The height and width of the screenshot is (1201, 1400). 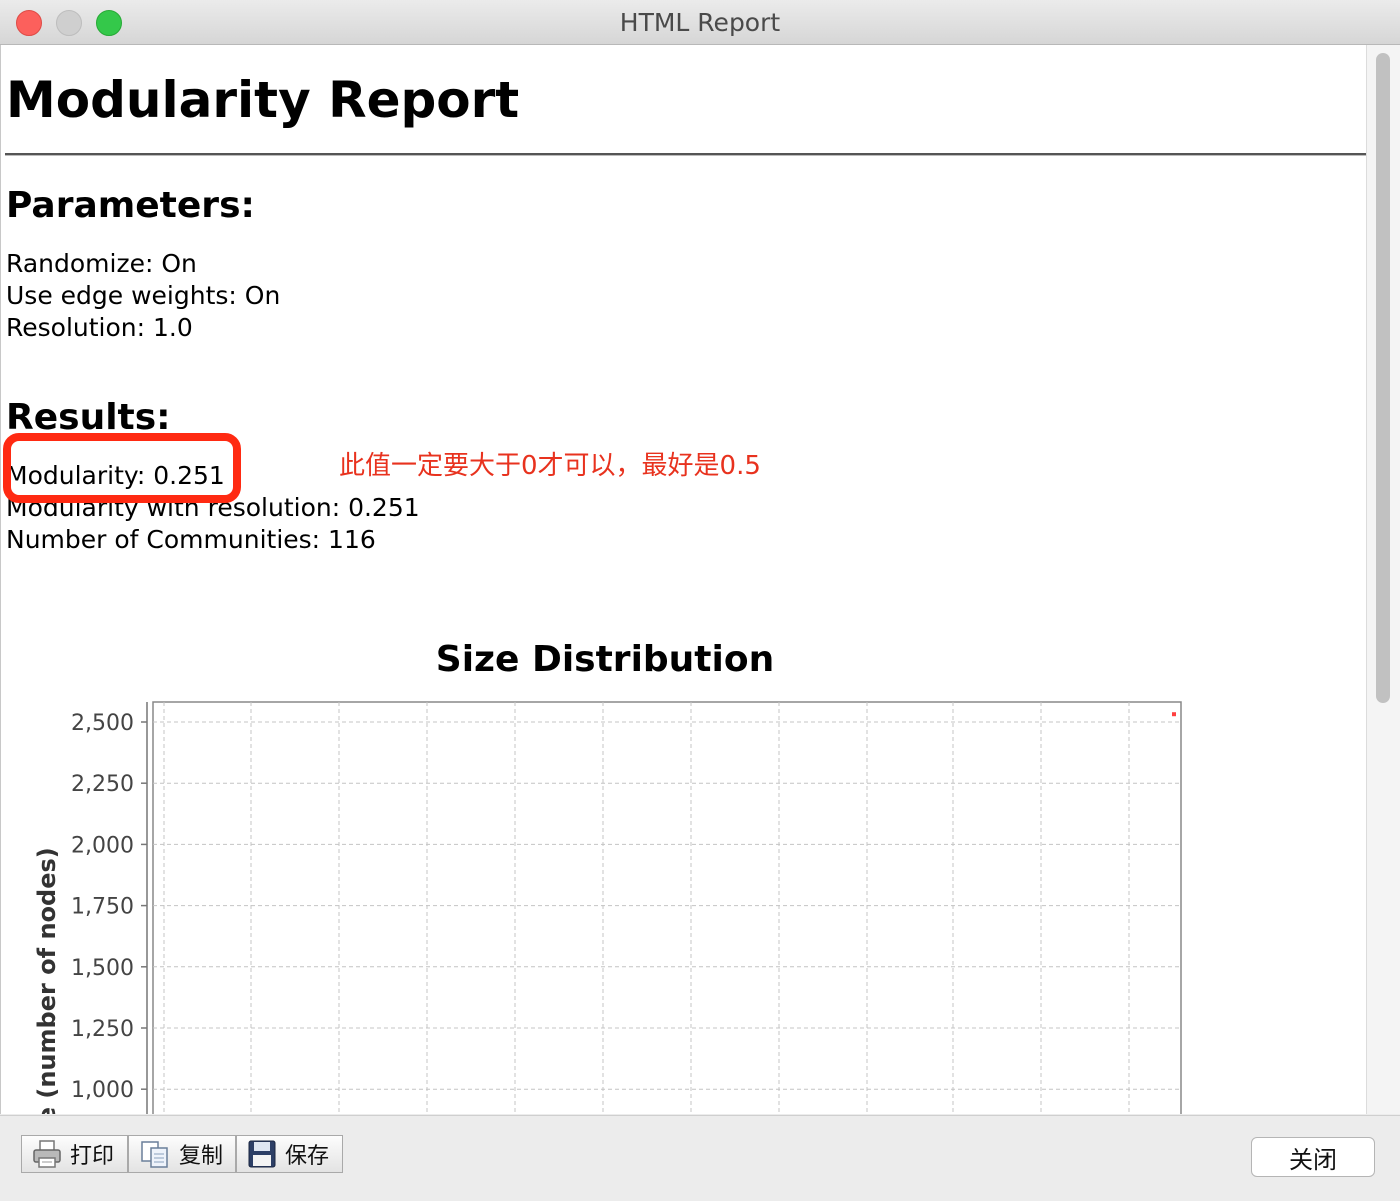 I want to click on vertical-scrollbar, so click(x=1383, y=579).